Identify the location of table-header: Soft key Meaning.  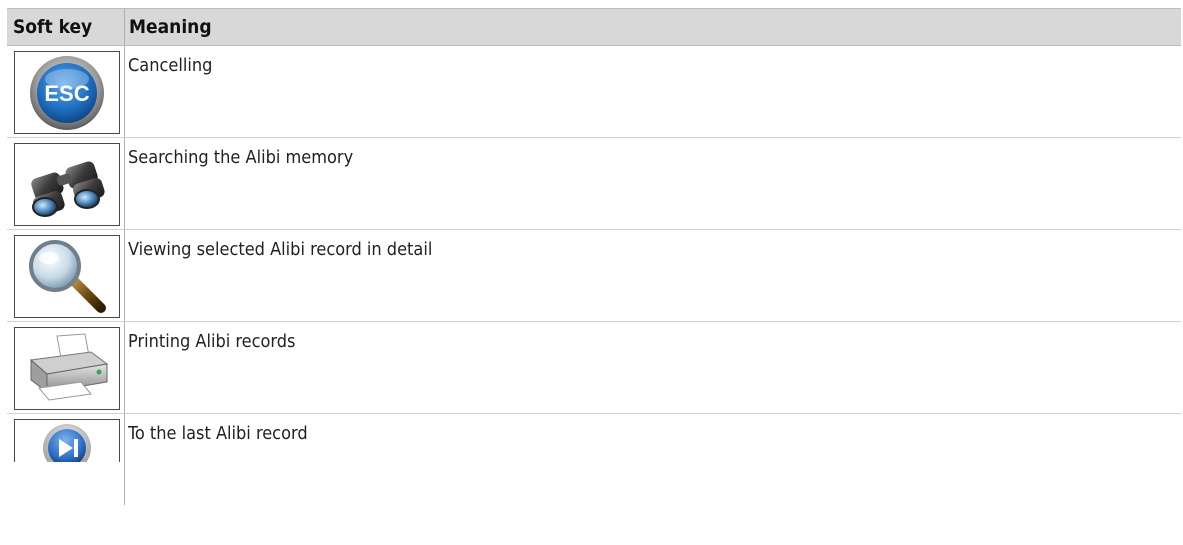
(594, 27).